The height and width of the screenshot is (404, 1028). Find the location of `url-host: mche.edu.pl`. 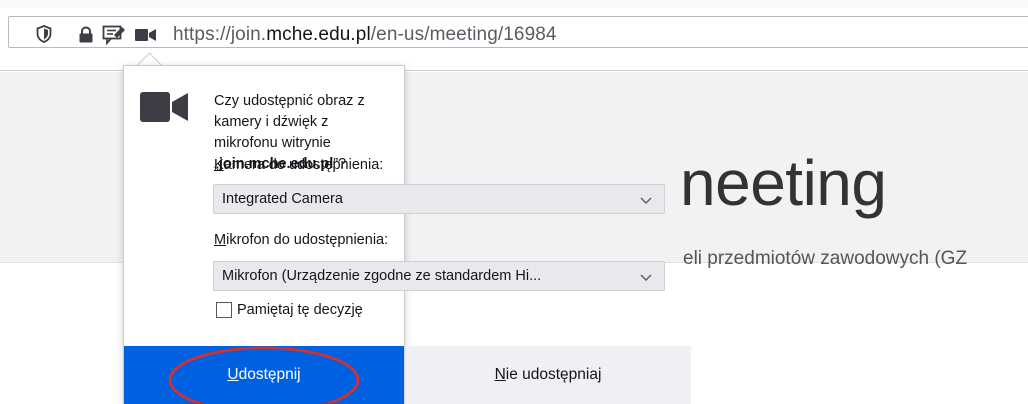

url-host: mche.edu.pl is located at coordinates (318, 34).